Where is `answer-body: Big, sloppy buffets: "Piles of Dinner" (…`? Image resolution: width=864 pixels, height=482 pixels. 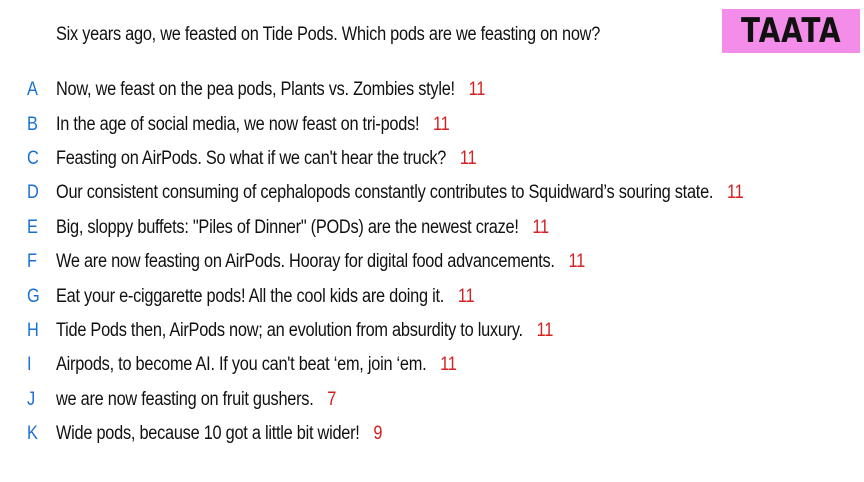
answer-body: Big, sloppy buffets: "Piles of Dinner" (… is located at coordinates (302, 228).